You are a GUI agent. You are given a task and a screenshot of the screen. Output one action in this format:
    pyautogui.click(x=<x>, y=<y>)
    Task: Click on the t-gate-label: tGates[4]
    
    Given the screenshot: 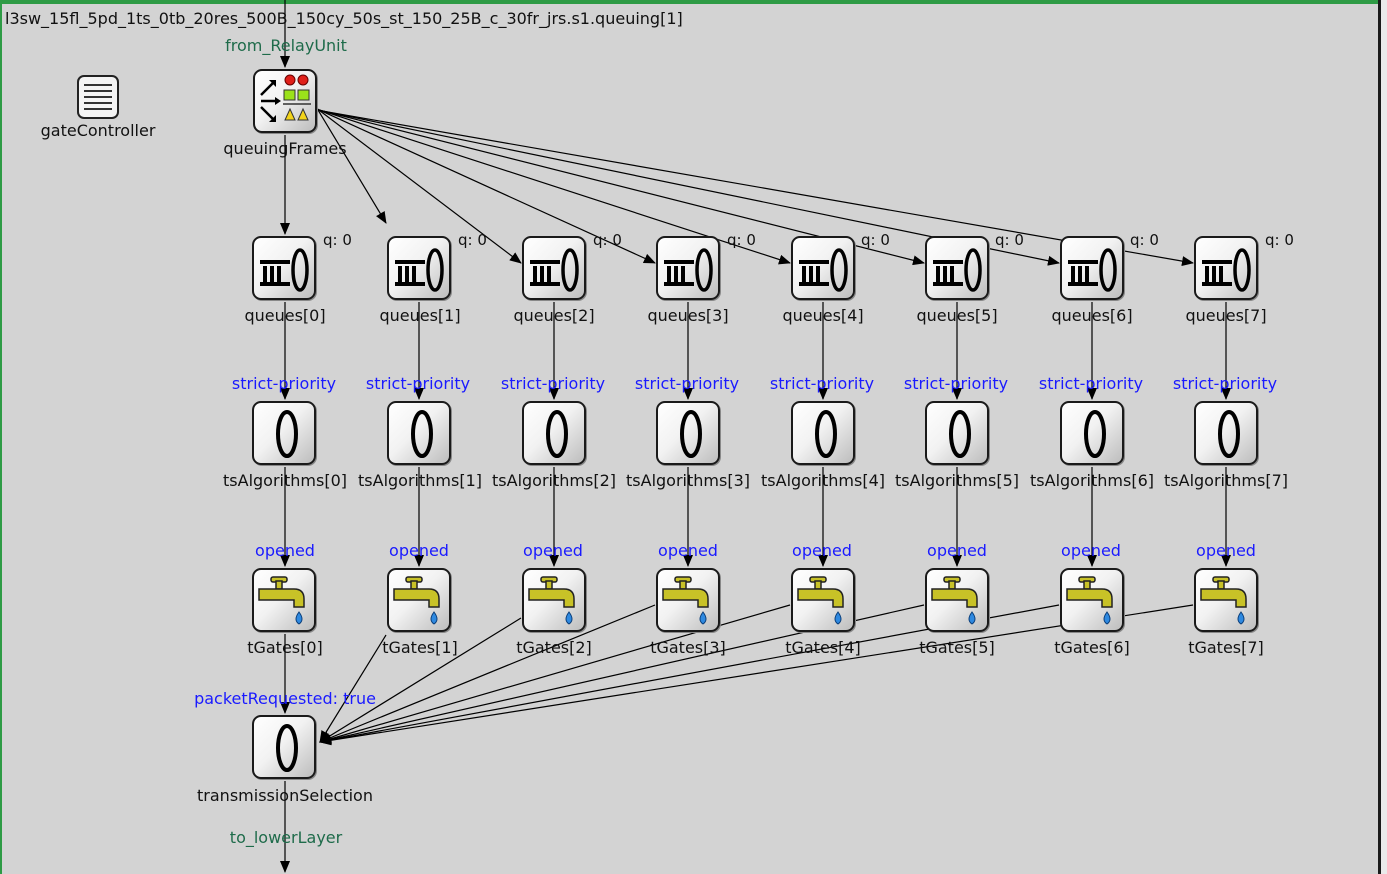 What is the action you would take?
    pyautogui.click(x=823, y=647)
    